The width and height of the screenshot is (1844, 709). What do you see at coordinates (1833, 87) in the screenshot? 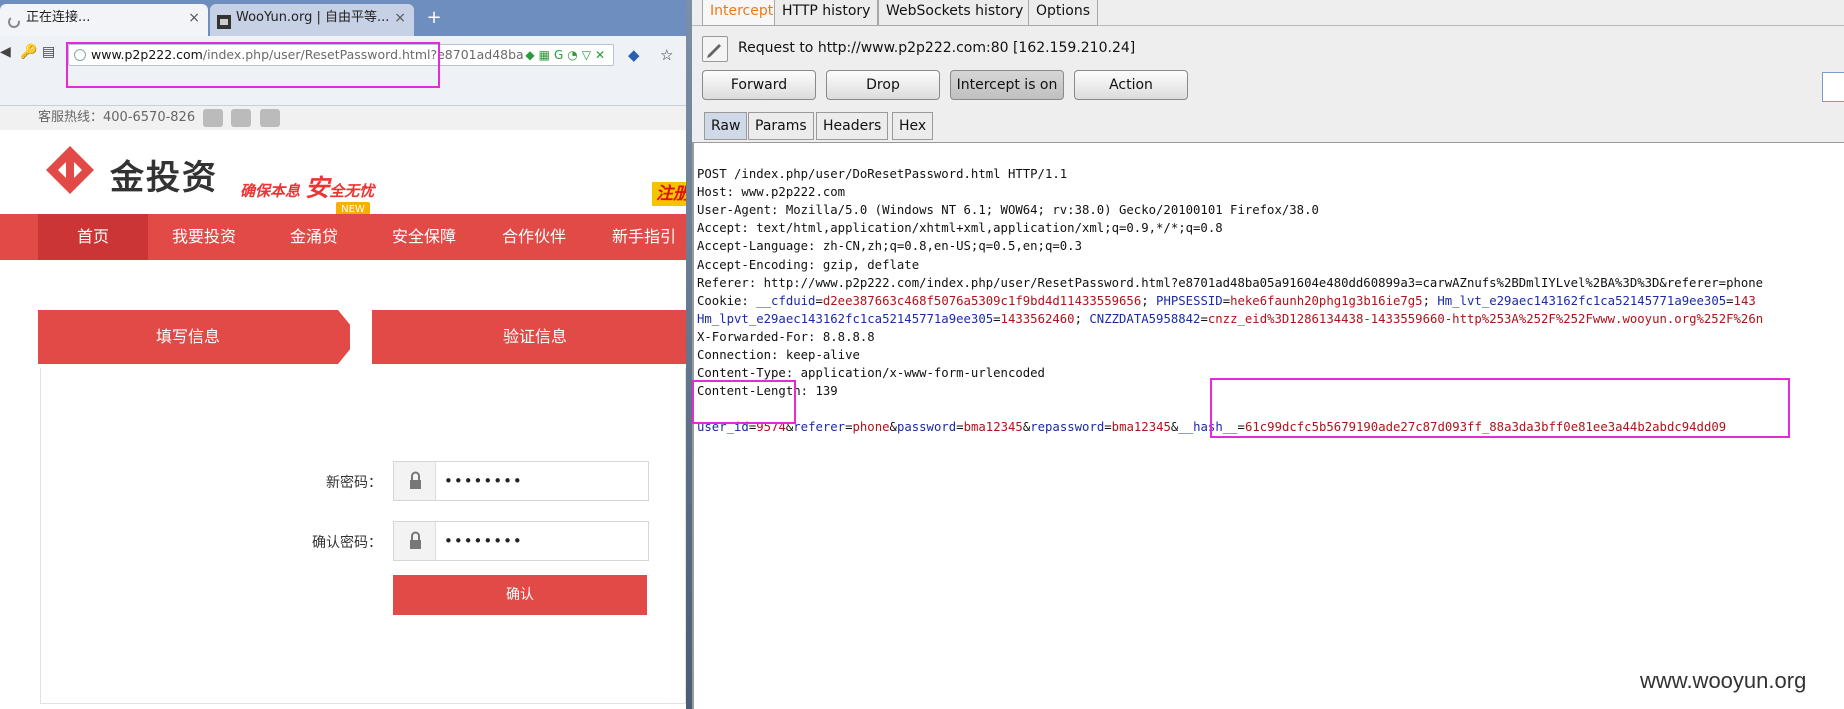
I see `search-box` at bounding box center [1833, 87].